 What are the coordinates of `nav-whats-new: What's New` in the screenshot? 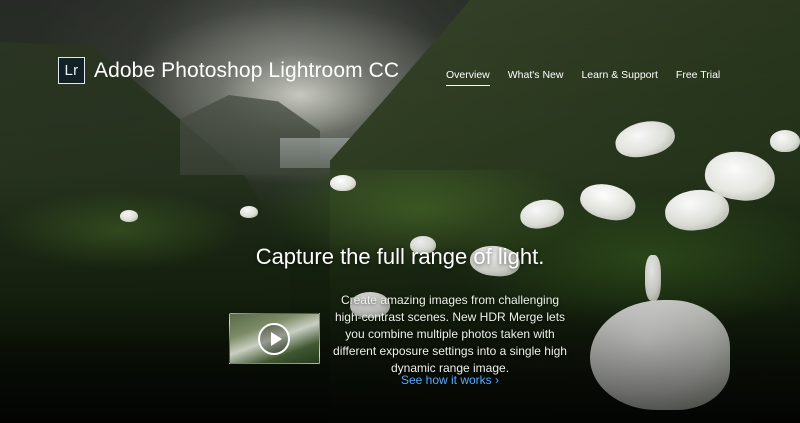 It's located at (536, 77).